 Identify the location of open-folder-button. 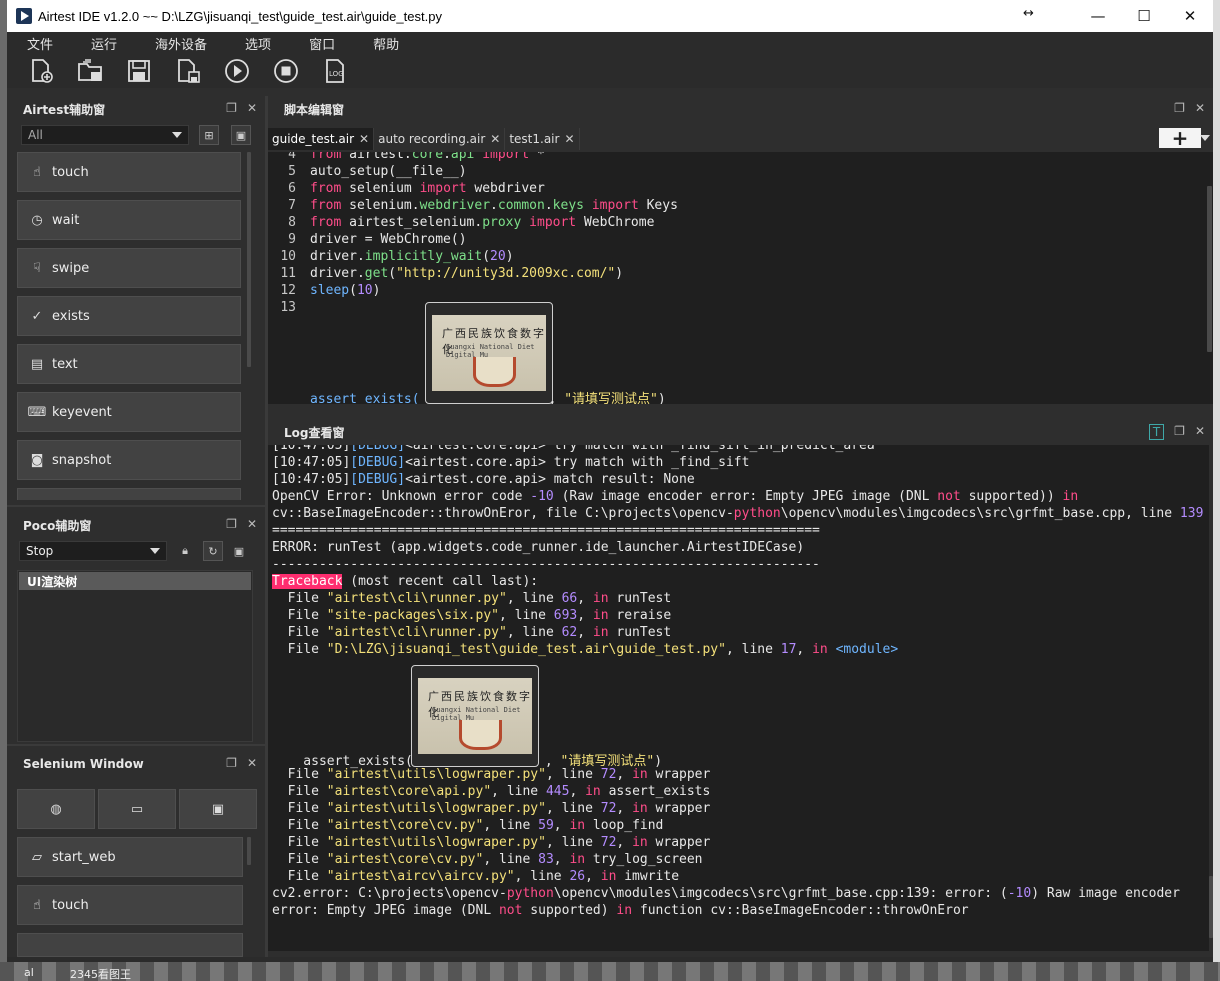
(90, 71).